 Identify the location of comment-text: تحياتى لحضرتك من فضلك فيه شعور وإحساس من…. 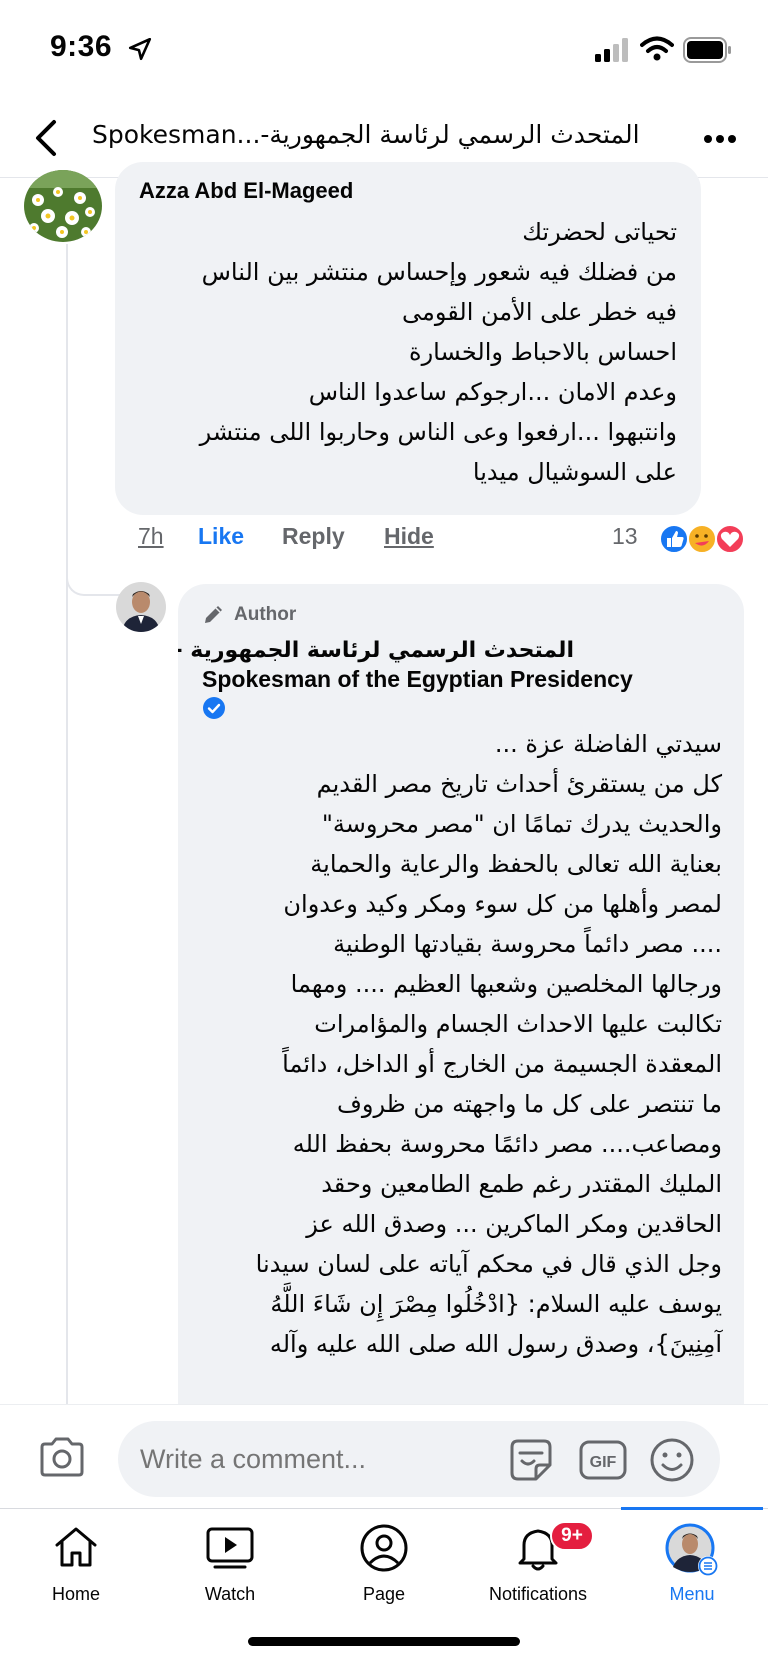
(438, 352).